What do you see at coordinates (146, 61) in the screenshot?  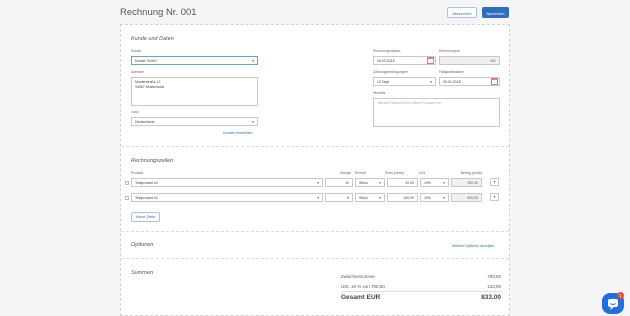 I see `customer-value: Muster GmbH` at bounding box center [146, 61].